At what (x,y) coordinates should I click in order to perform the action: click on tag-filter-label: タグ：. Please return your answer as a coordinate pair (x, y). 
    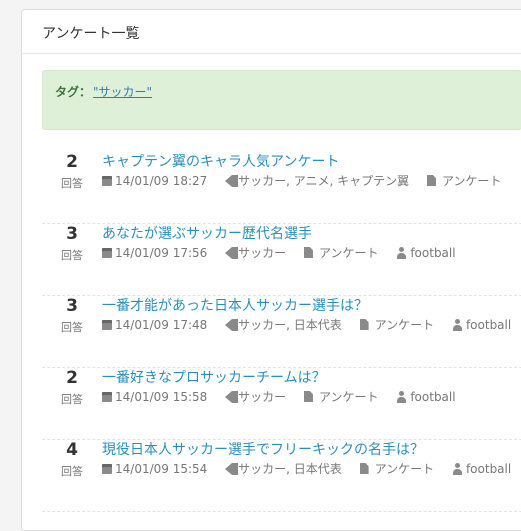
    Looking at the image, I should click on (73, 92).